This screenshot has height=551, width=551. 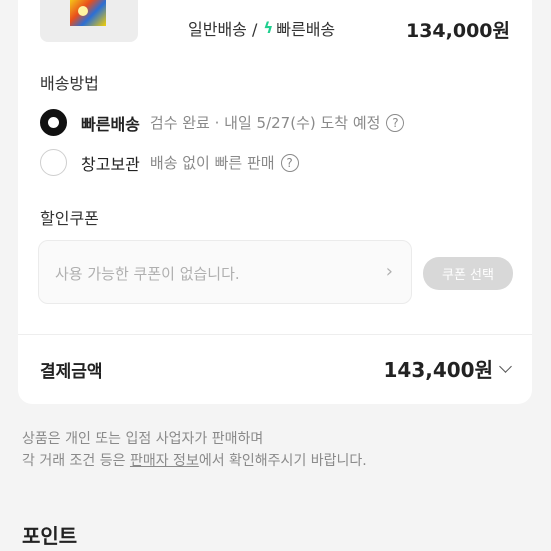 I want to click on chevron-down-icon, so click(x=505, y=366).